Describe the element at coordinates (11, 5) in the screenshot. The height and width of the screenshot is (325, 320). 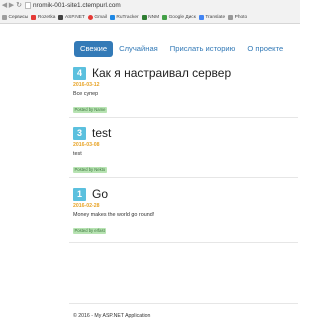
I see `forward-arrow-icon: ▶` at that location.